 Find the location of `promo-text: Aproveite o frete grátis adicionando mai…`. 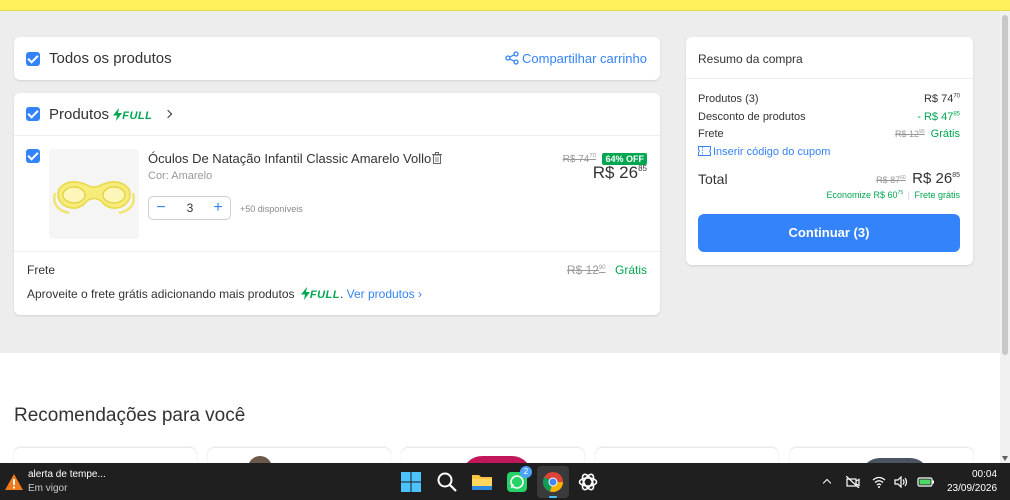

promo-text: Aproveite o frete grátis adicionando mai… is located at coordinates (161, 294).